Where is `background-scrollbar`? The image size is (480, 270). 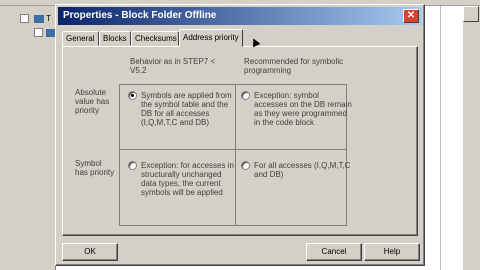 background-scrollbar is located at coordinates (471, 138).